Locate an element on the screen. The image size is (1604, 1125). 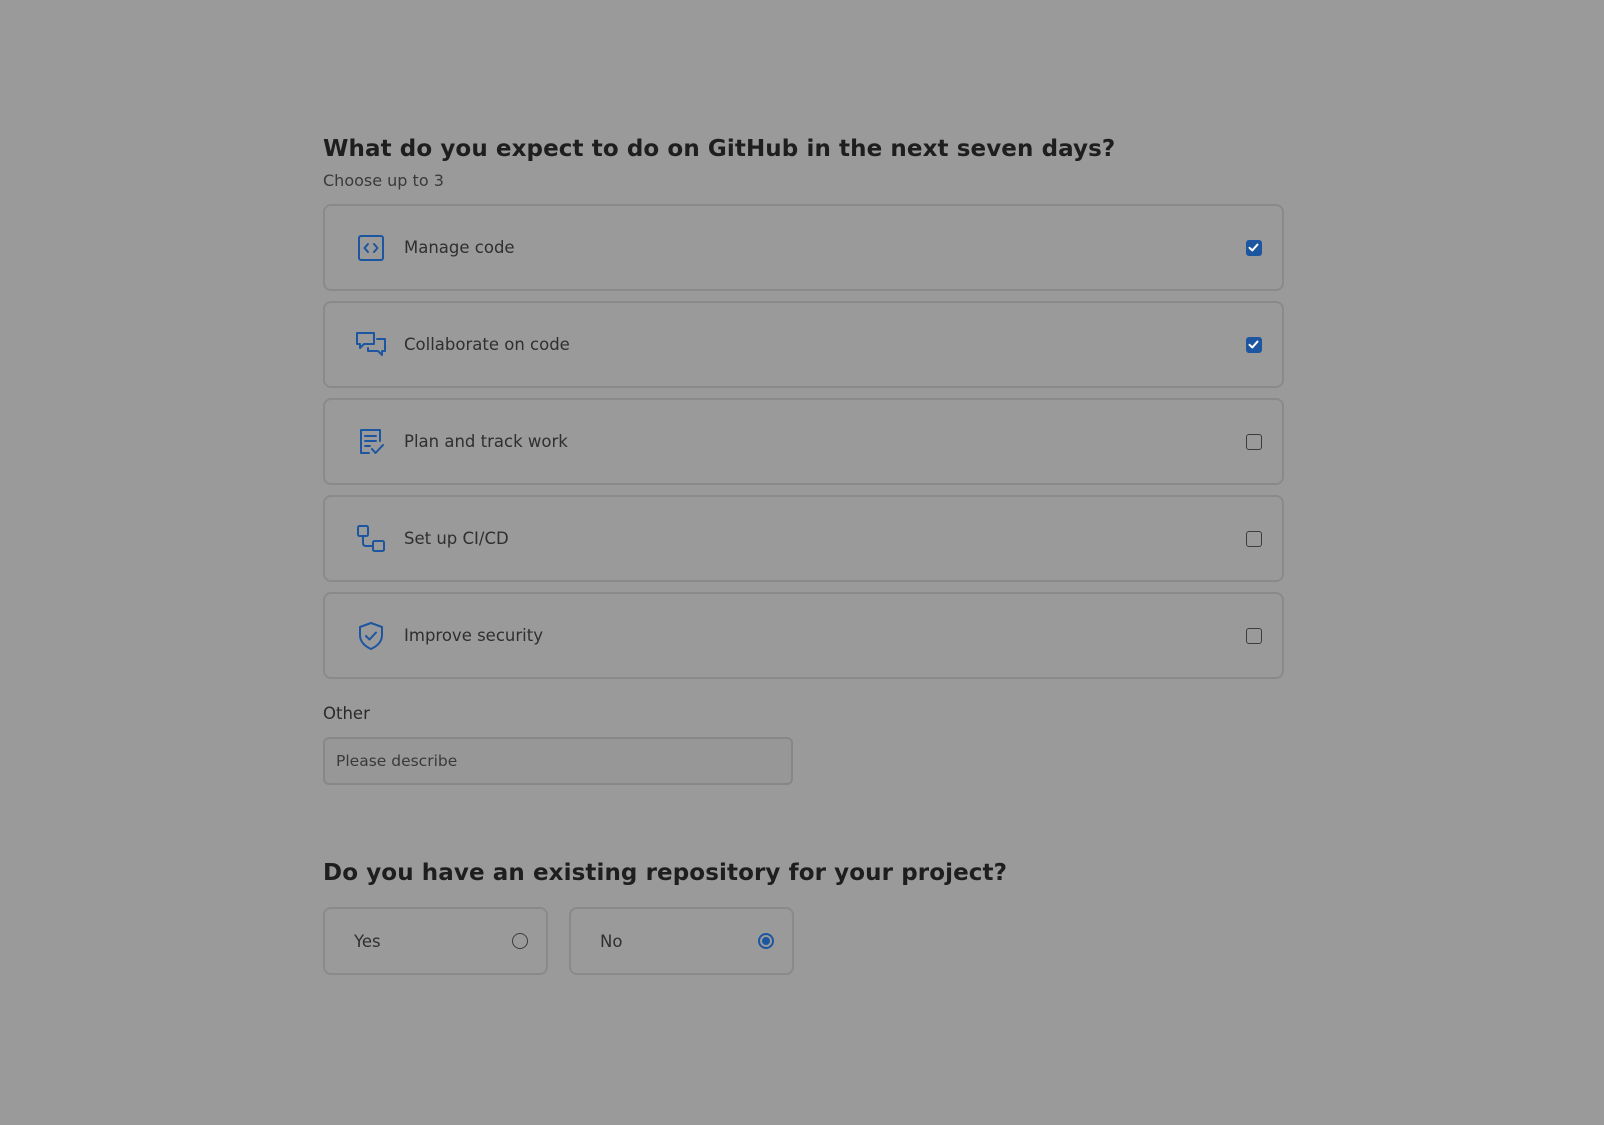
improve-security-checkbox is located at coordinates (1254, 635).